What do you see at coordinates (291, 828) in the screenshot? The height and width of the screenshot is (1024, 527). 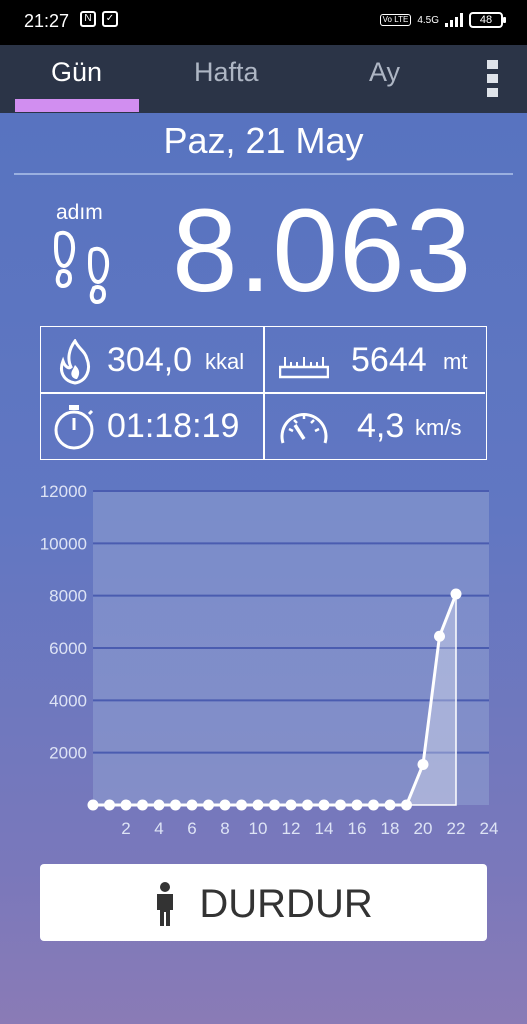 I see `x-tick-label: 12` at bounding box center [291, 828].